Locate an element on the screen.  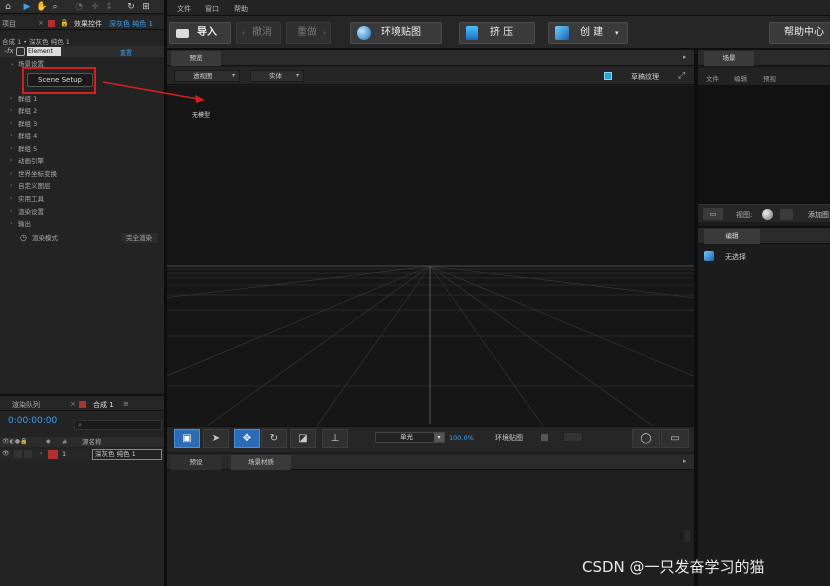
scale-tool-button: ◪ is located at coordinates (303, 438).